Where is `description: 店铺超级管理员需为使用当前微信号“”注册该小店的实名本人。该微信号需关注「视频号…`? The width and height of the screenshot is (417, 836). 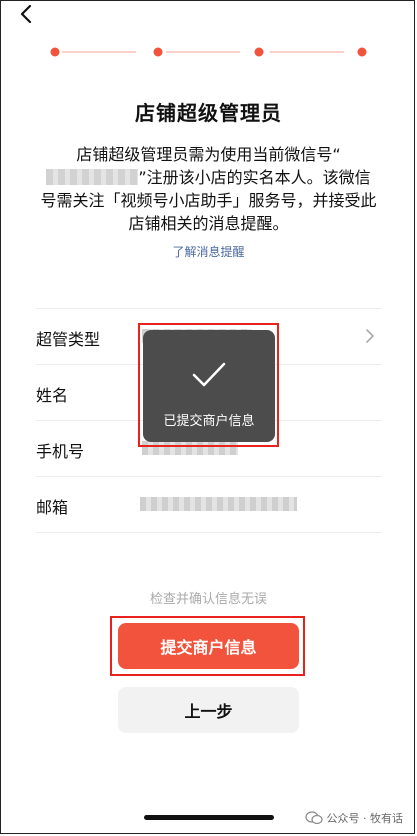
description: 店铺超级管理员需为使用当前微信号“”注册该小店的实名本人。该微信号需关注「视频号… is located at coordinates (208, 189).